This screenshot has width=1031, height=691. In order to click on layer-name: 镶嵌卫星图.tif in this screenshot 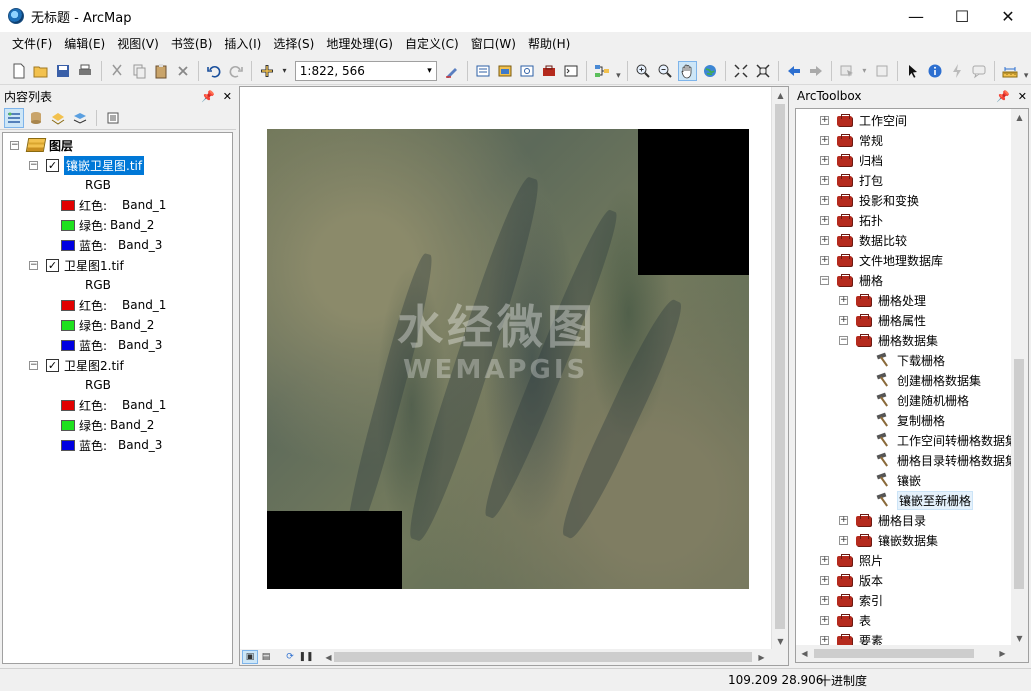, I will do `click(104, 165)`.